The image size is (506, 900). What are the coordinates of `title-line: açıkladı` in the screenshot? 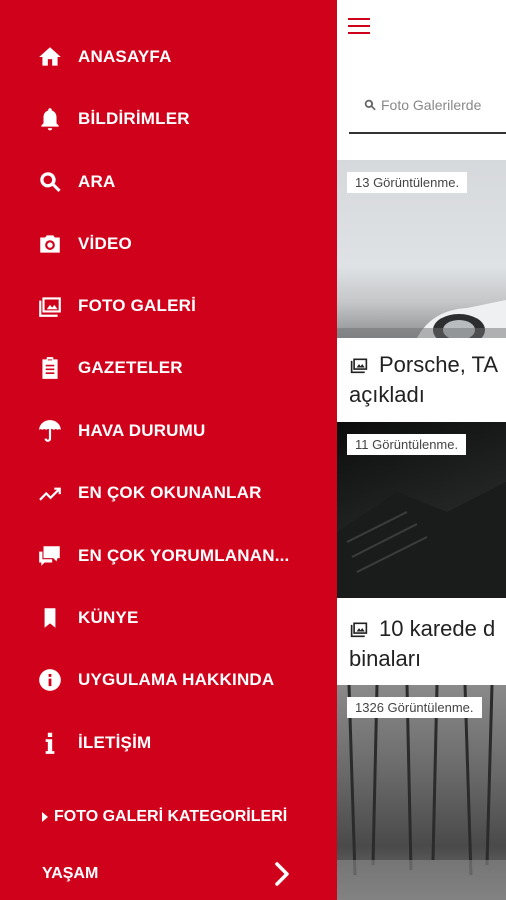 It's located at (387, 394).